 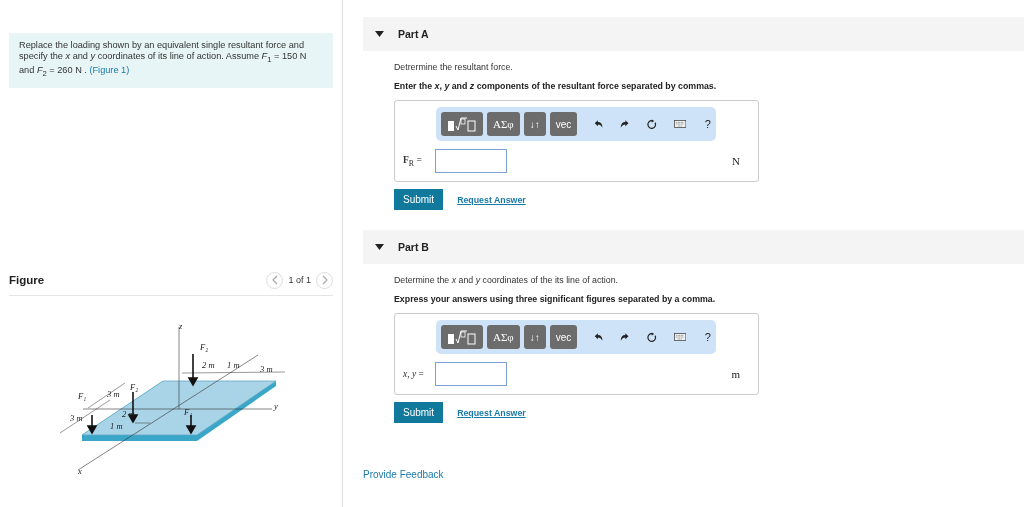 What do you see at coordinates (693, 247) in the screenshot?
I see `part-header: Part B` at bounding box center [693, 247].